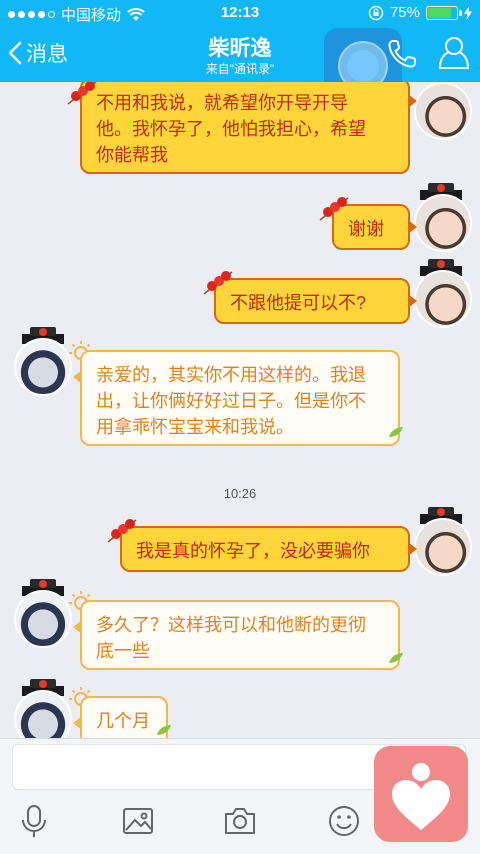 The image size is (480, 854). Describe the element at coordinates (231, 401) in the screenshot. I see `message-line: 出，让你俩好好过日子。但是你不` at that location.